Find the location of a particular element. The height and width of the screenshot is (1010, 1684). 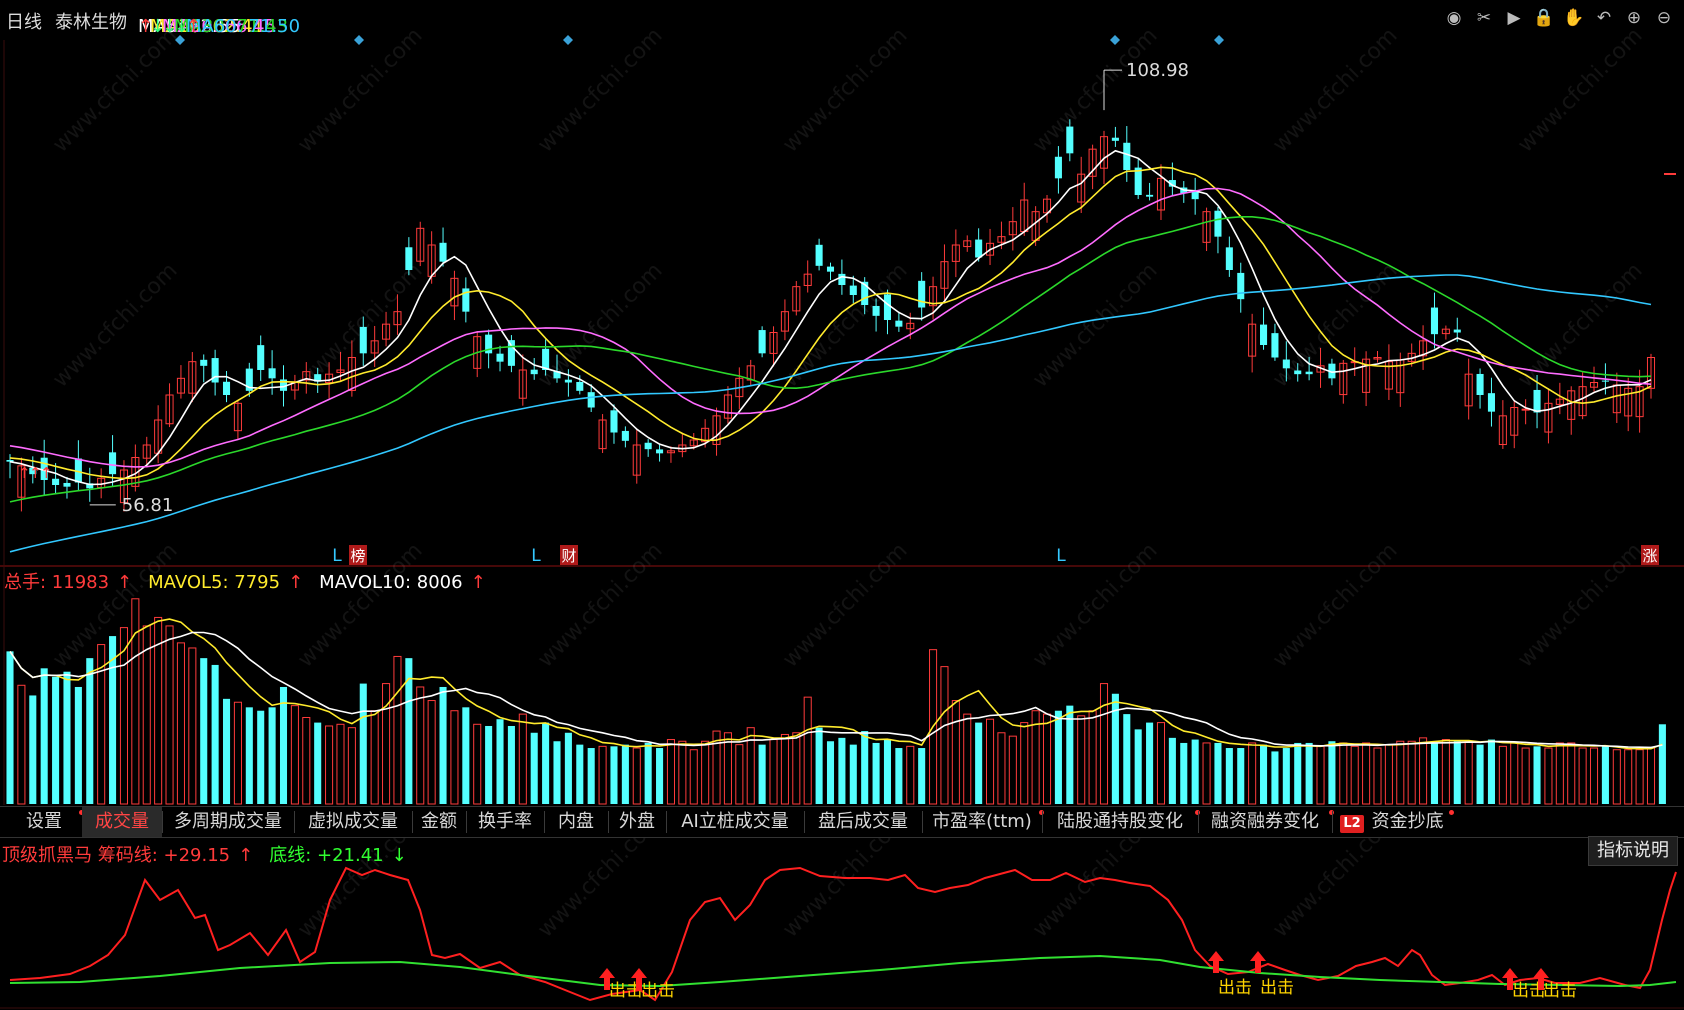

tab-7: 外盘 is located at coordinates (637, 822).